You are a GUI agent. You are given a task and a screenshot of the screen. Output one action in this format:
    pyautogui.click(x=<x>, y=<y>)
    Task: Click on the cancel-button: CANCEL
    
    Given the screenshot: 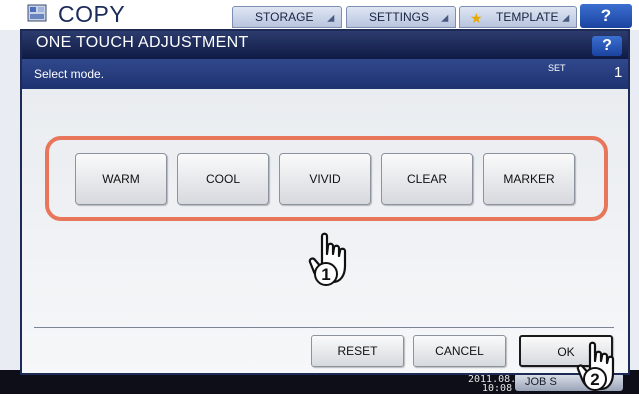 What is the action you would take?
    pyautogui.click(x=459, y=351)
    